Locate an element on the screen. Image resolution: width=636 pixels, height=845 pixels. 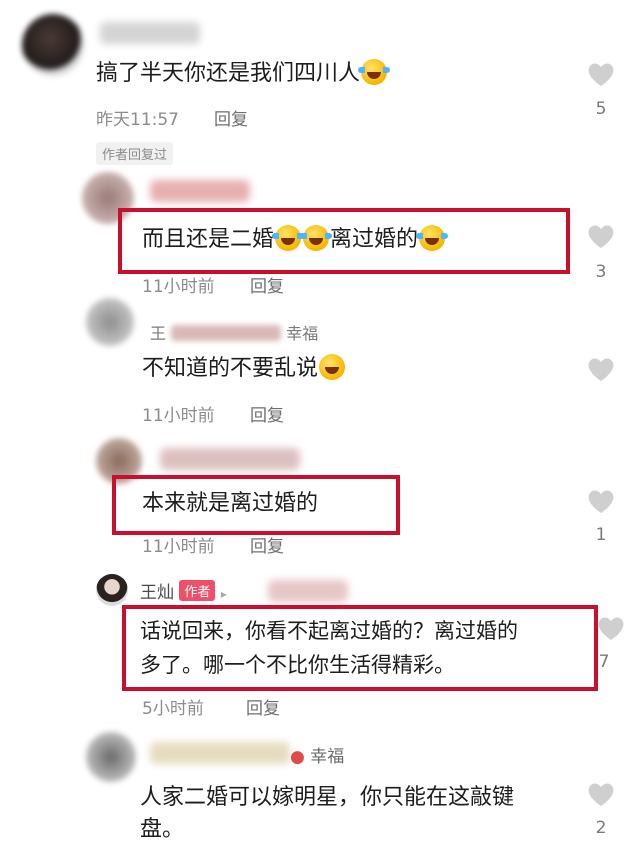
like-count: 5 is located at coordinates (601, 109).